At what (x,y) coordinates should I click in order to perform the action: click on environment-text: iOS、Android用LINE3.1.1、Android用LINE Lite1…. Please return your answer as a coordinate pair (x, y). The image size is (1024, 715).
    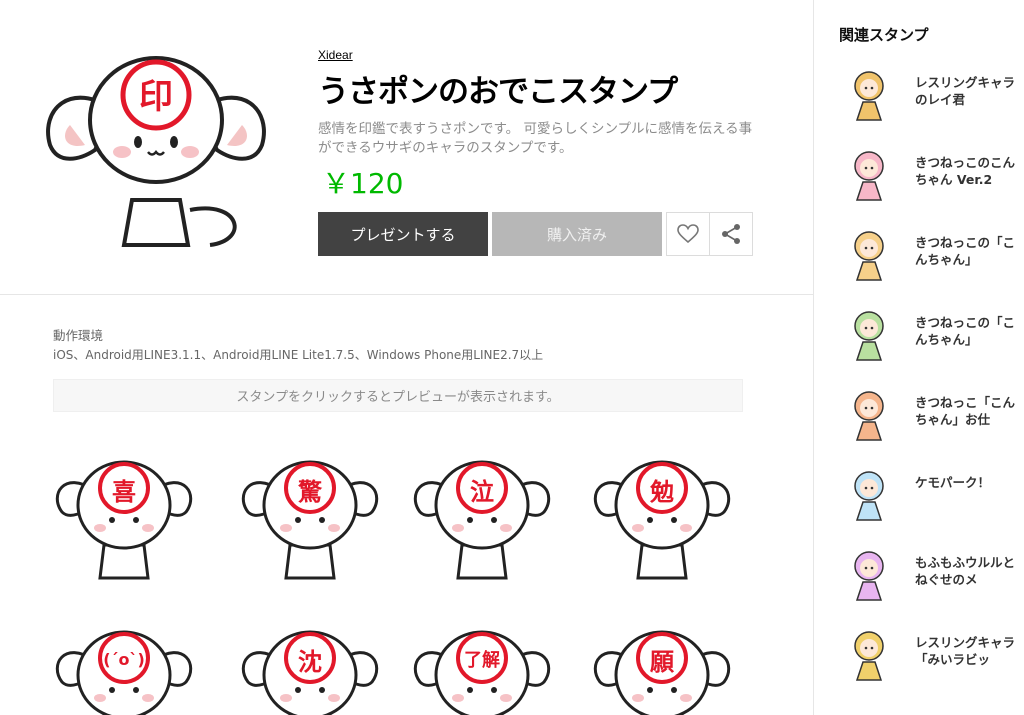
    Looking at the image, I should click on (298, 355).